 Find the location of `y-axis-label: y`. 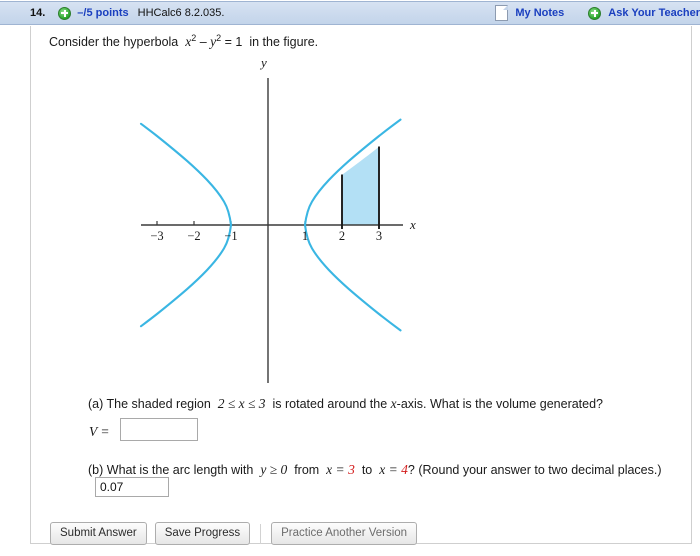

y-axis-label: y is located at coordinates (264, 62).